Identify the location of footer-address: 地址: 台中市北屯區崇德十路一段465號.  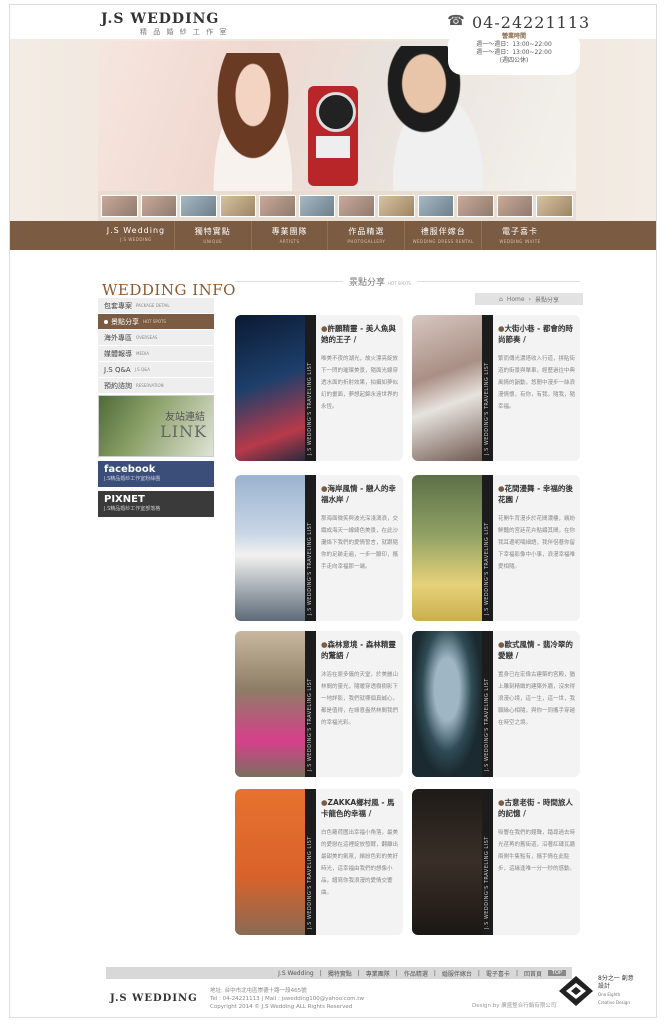
(258, 991).